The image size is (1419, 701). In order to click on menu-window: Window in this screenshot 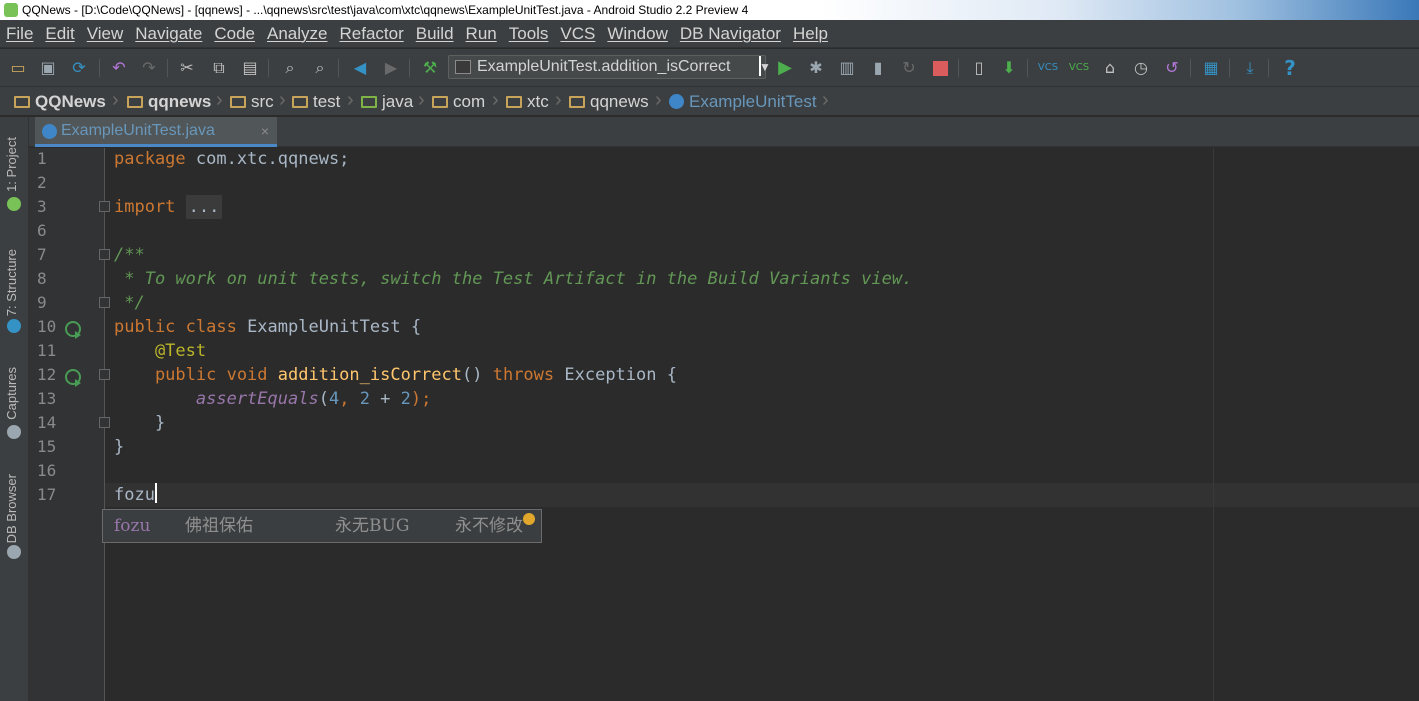, I will do `click(637, 34)`.